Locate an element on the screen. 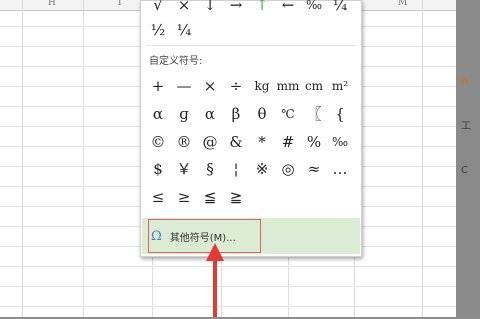 The height and width of the screenshot is (319, 480). symbol-item: ÷ is located at coordinates (236, 86).